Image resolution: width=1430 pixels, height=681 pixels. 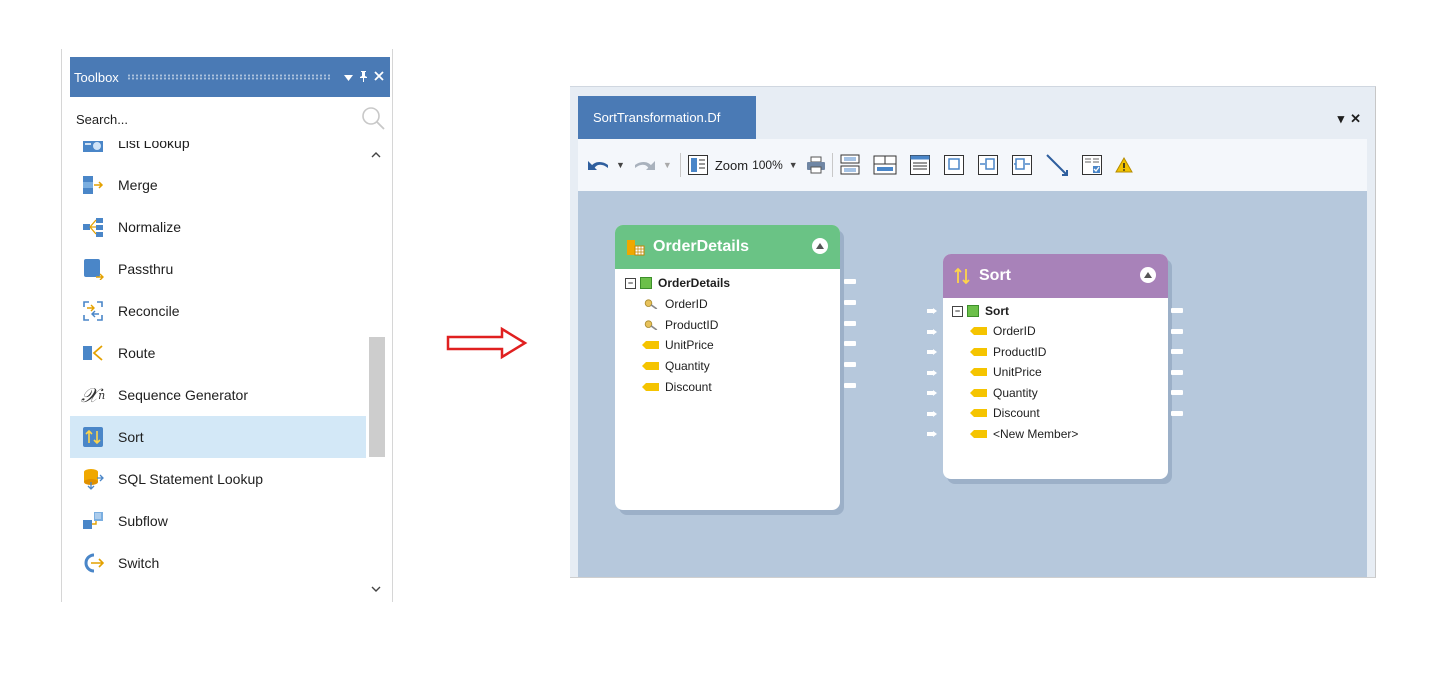 What do you see at coordinates (885, 165) in the screenshot?
I see `align-icon` at bounding box center [885, 165].